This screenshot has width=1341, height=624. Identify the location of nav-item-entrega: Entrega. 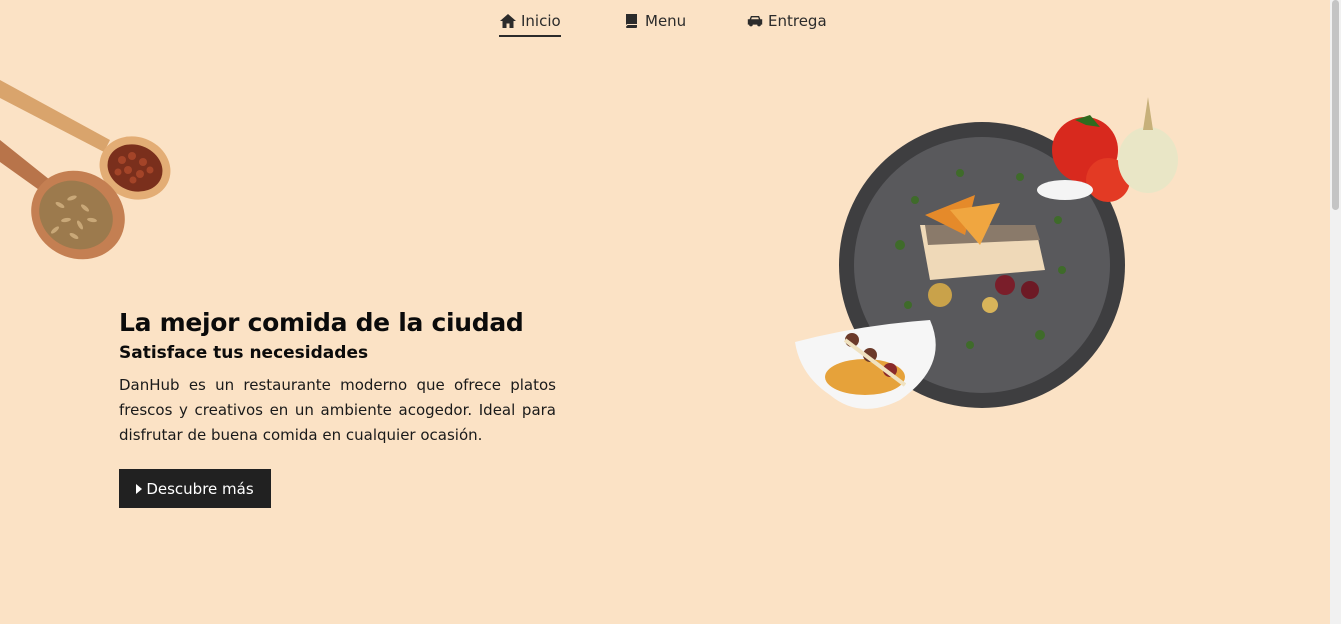
(786, 21).